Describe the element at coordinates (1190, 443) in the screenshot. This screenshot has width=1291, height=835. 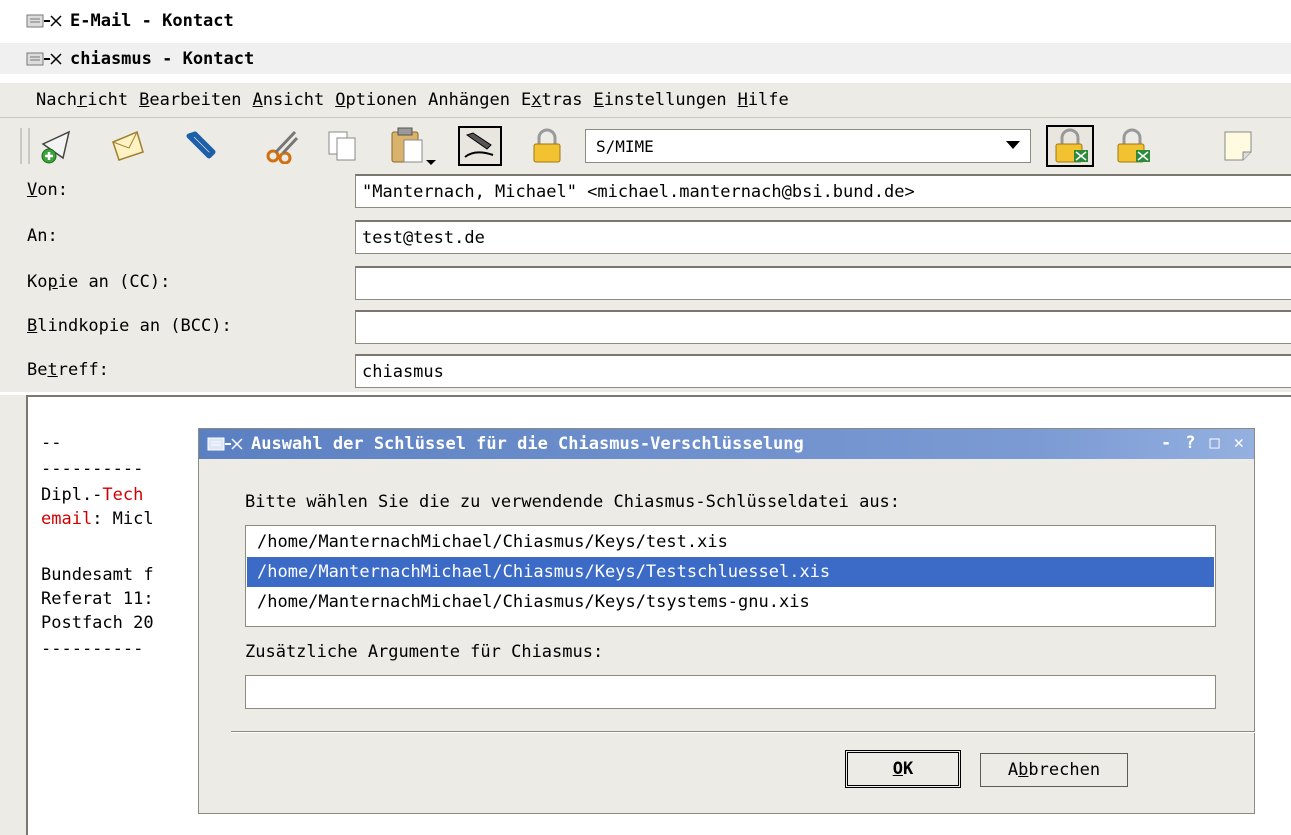
I see `help-icon: ?` at that location.